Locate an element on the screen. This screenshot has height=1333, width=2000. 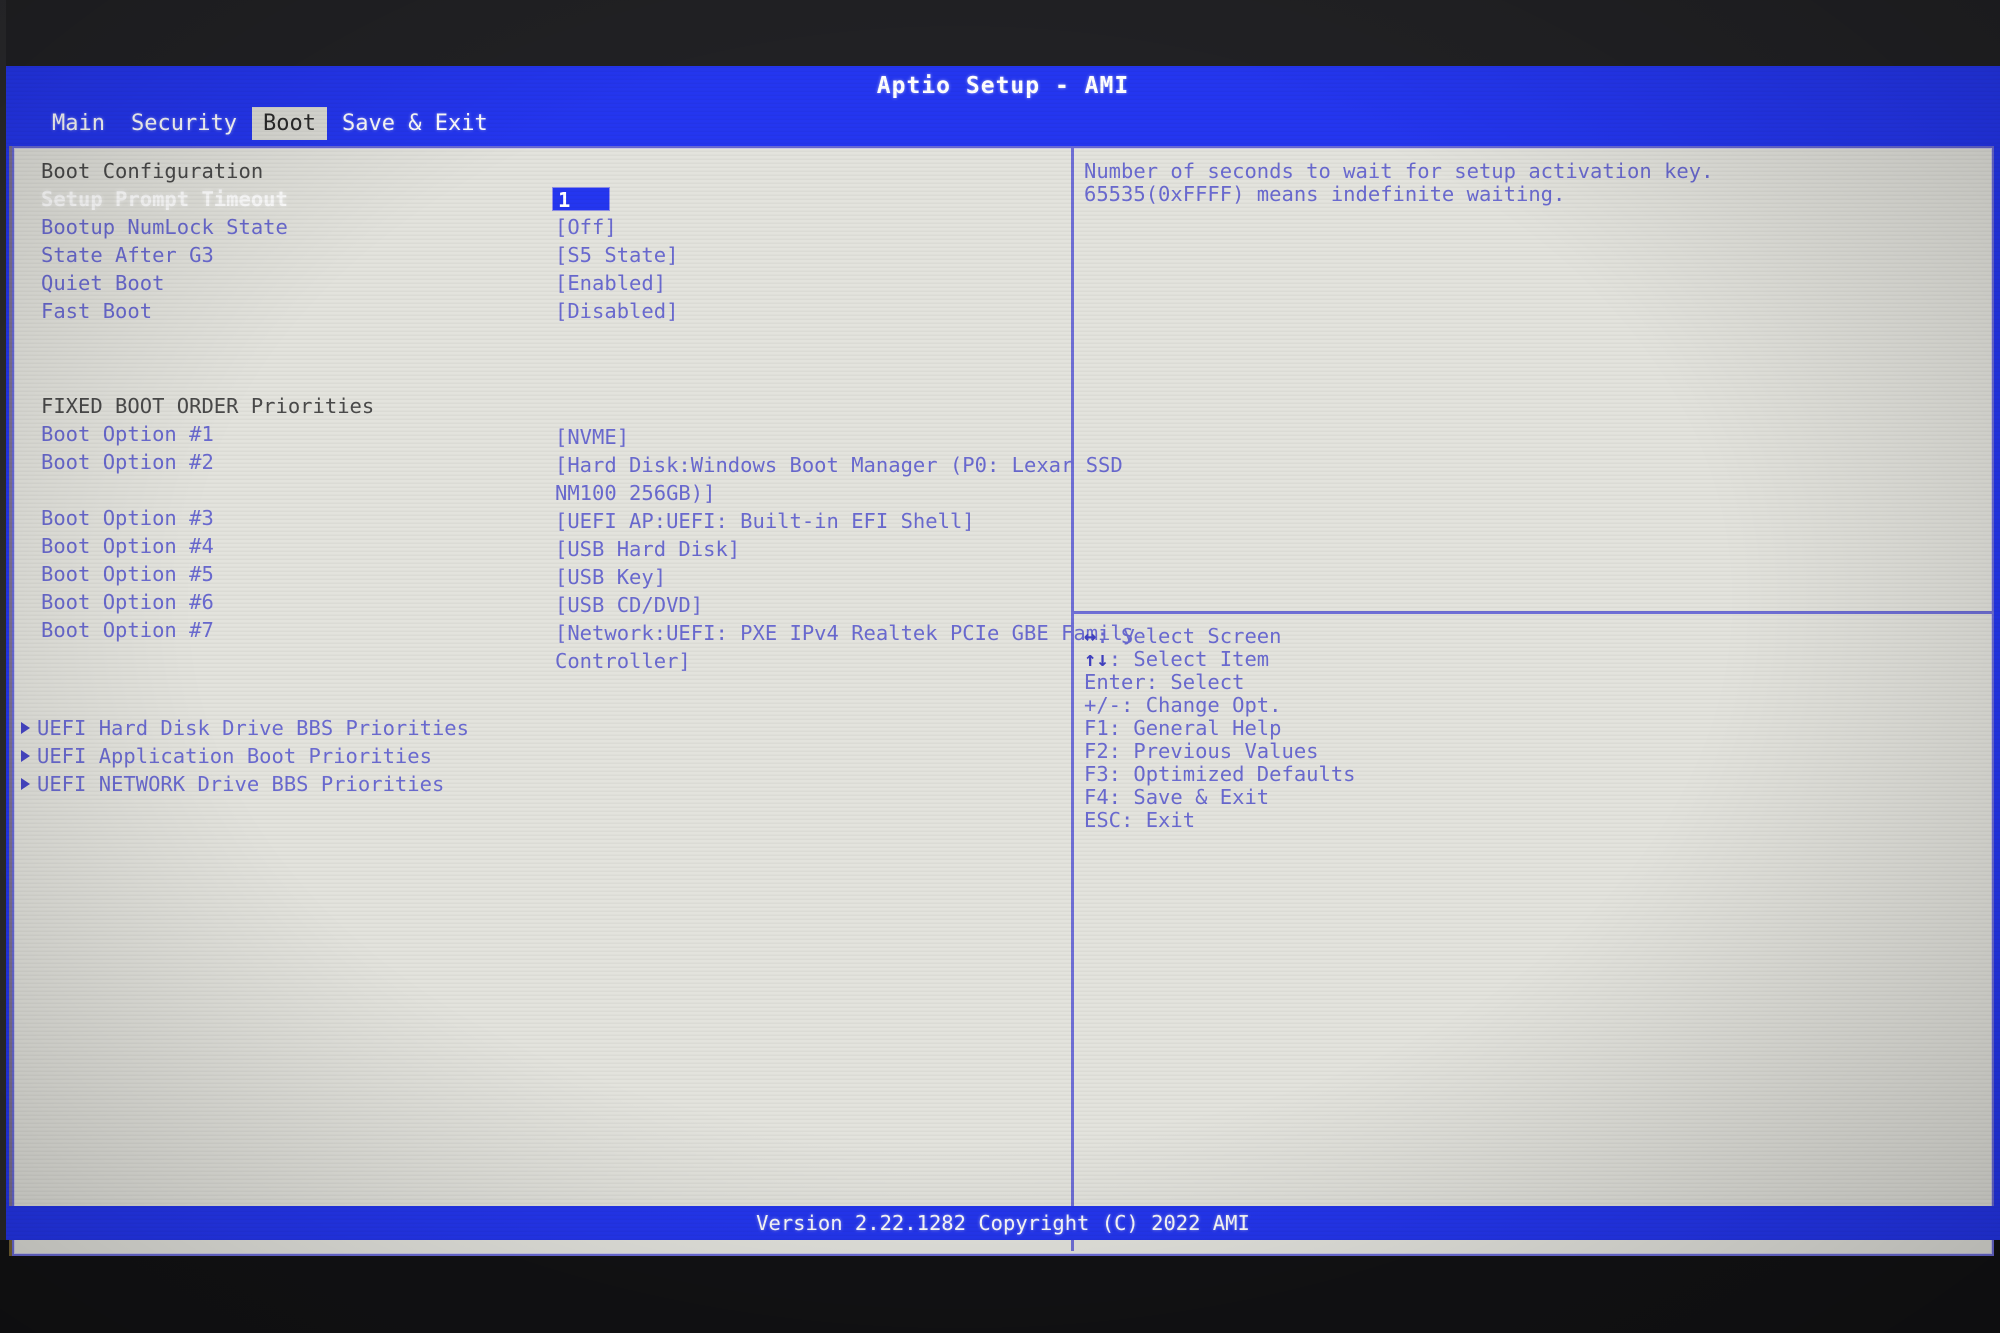
legend-row-text: : Select Item is located at coordinates (1189, 659).